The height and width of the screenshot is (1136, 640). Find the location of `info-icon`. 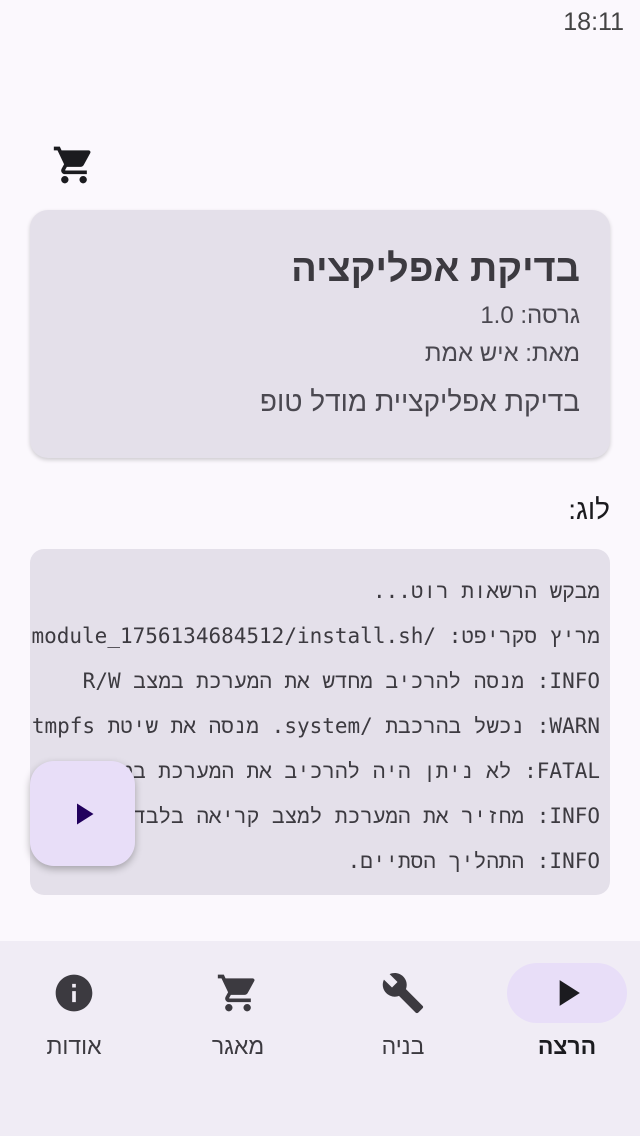

info-icon is located at coordinates (74, 993).